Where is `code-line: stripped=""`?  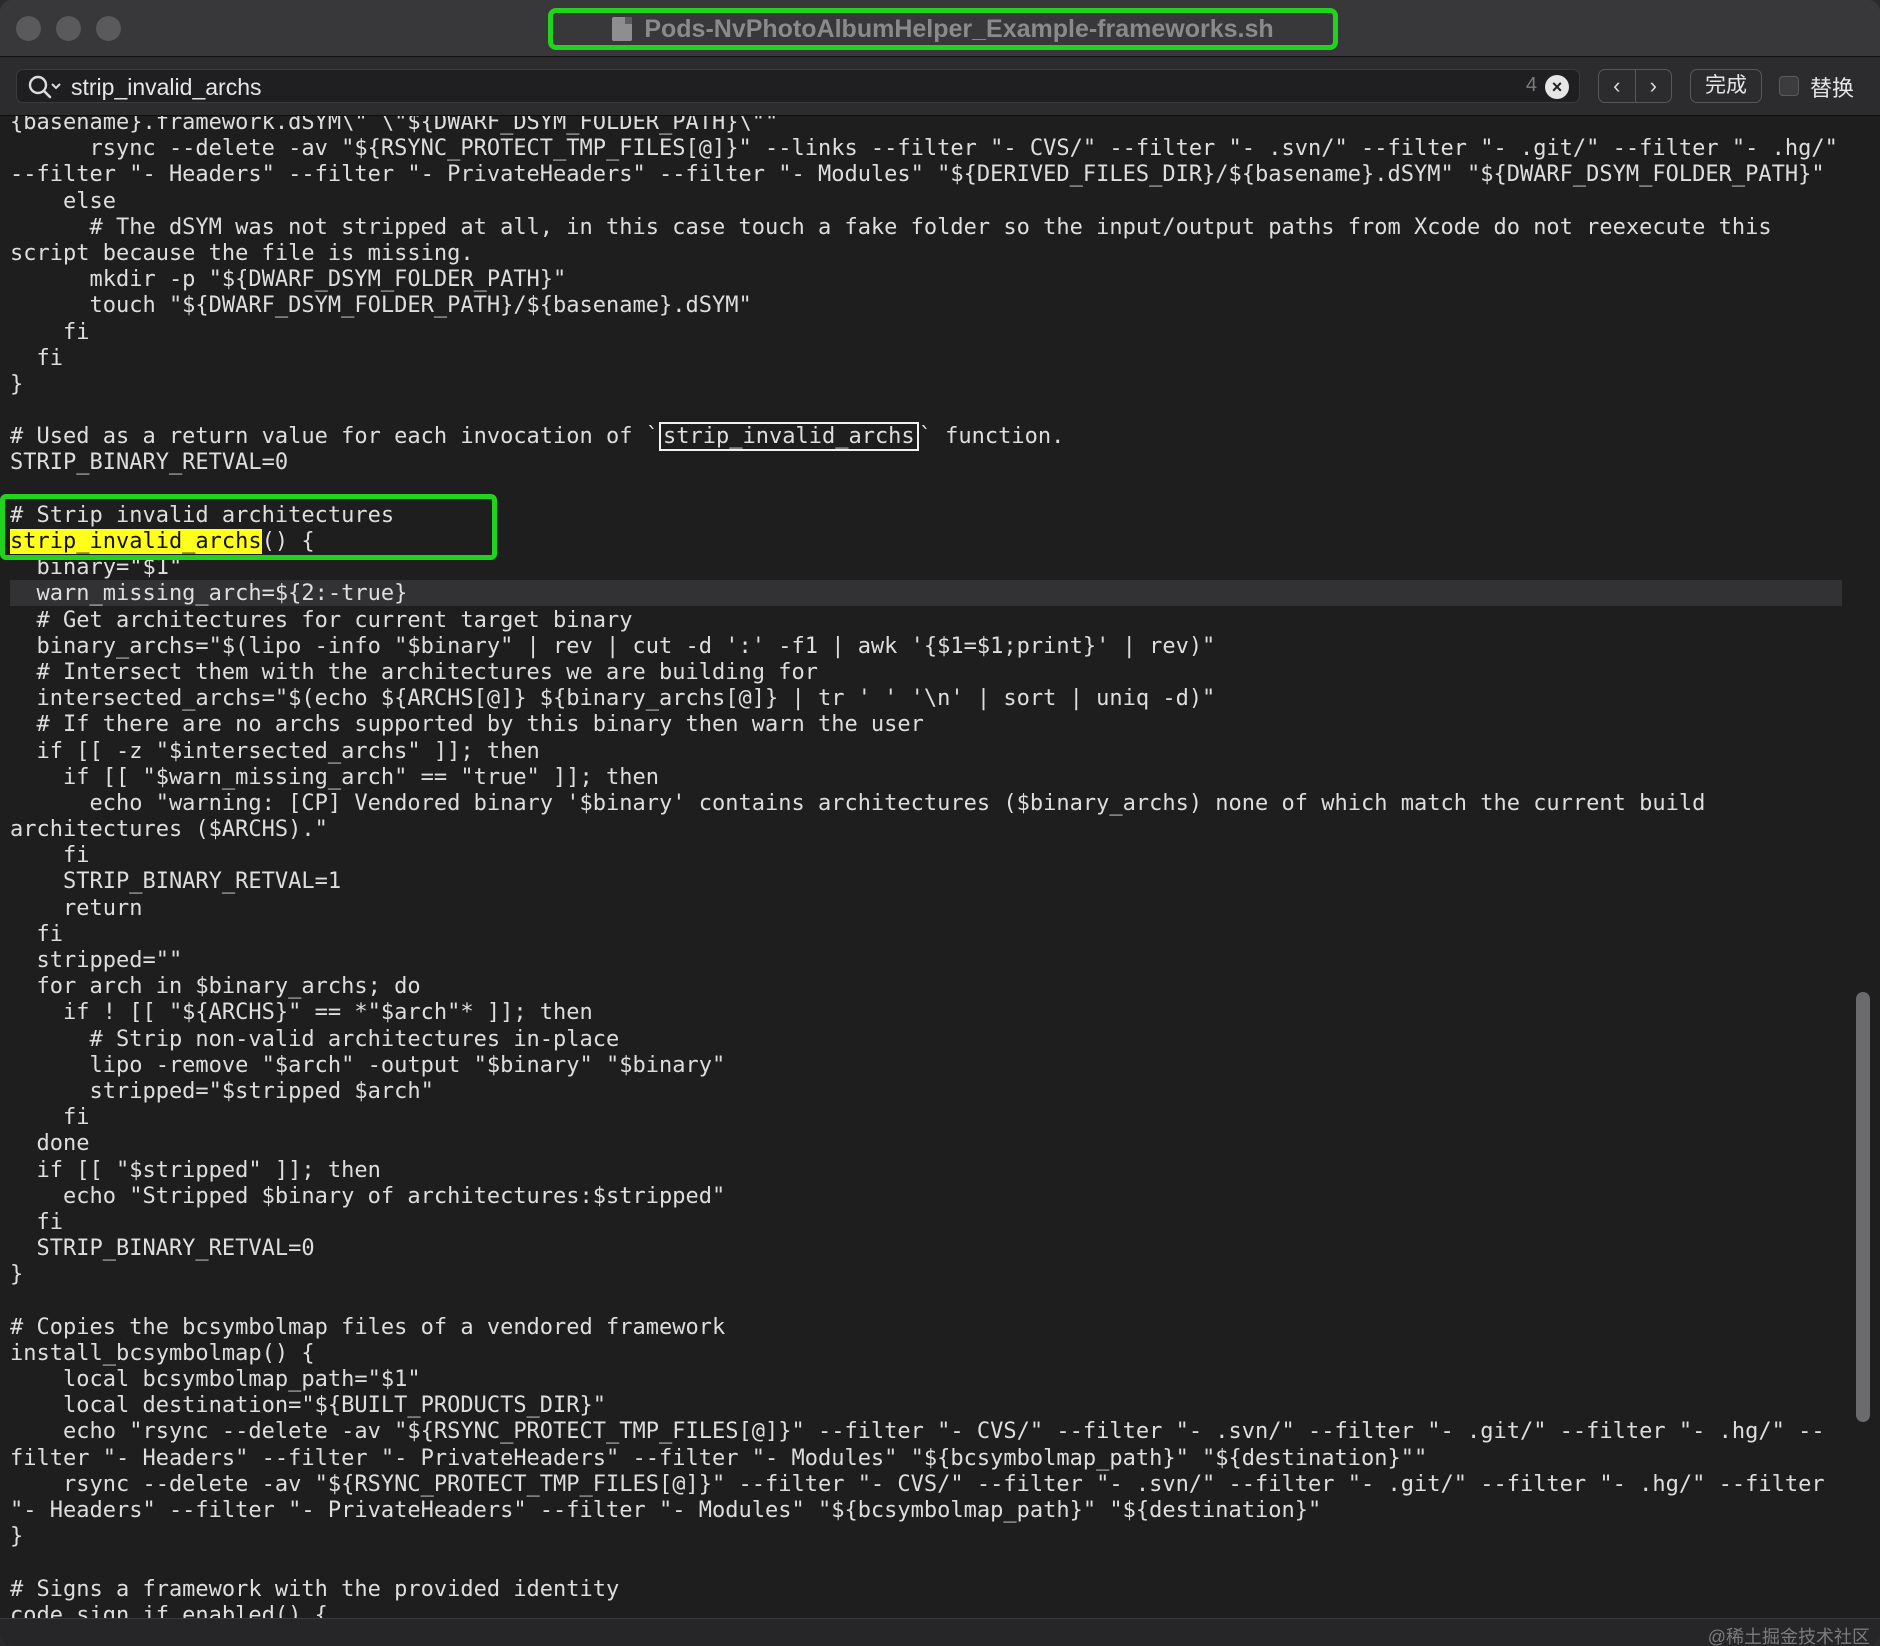
code-line: stripped="" is located at coordinates (96, 960).